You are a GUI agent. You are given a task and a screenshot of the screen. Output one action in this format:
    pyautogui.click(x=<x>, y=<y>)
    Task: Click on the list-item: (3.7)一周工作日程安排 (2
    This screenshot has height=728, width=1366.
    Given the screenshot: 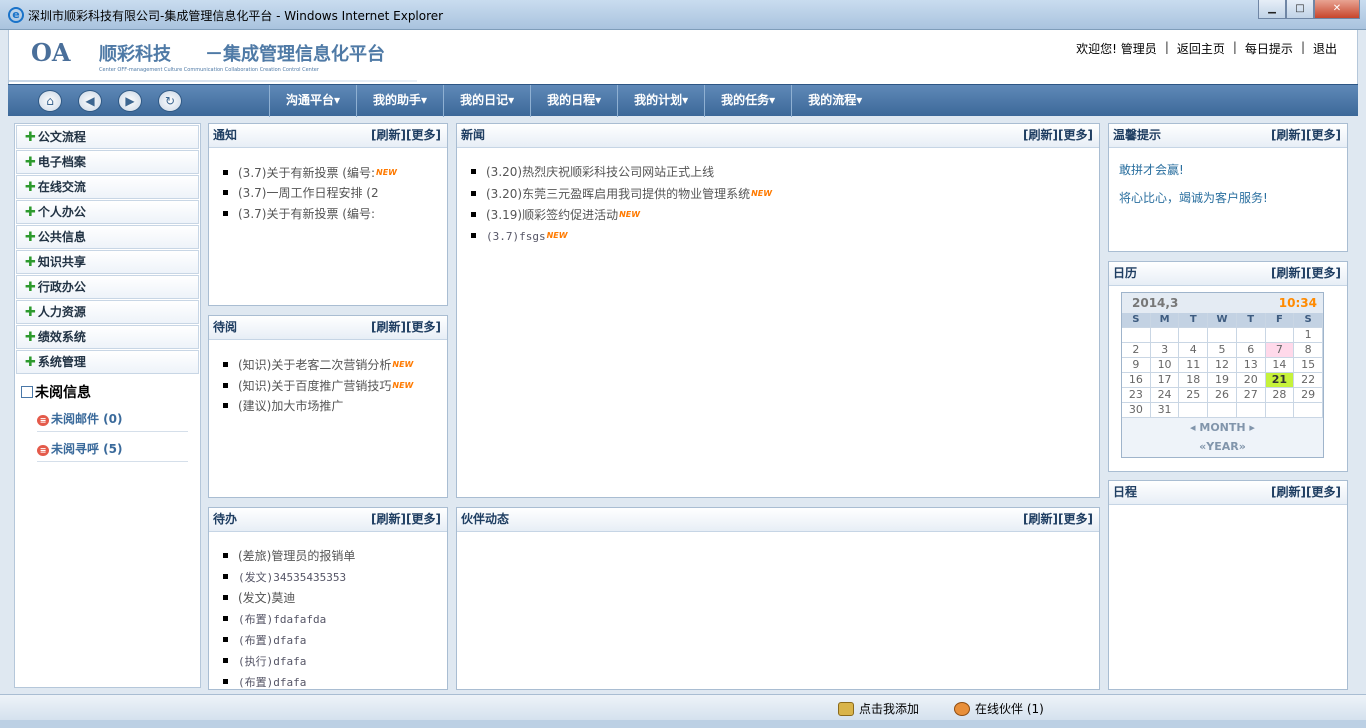 What is the action you would take?
    pyautogui.click(x=335, y=193)
    